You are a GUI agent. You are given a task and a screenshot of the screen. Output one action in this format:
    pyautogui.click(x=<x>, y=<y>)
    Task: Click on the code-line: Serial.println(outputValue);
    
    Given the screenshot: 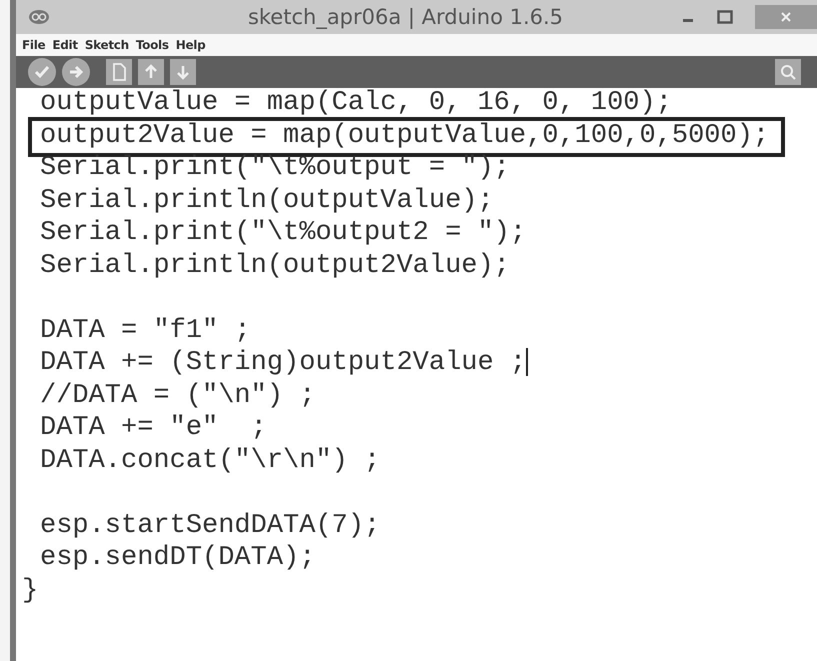 What is the action you would take?
    pyautogui.click(x=267, y=202)
    